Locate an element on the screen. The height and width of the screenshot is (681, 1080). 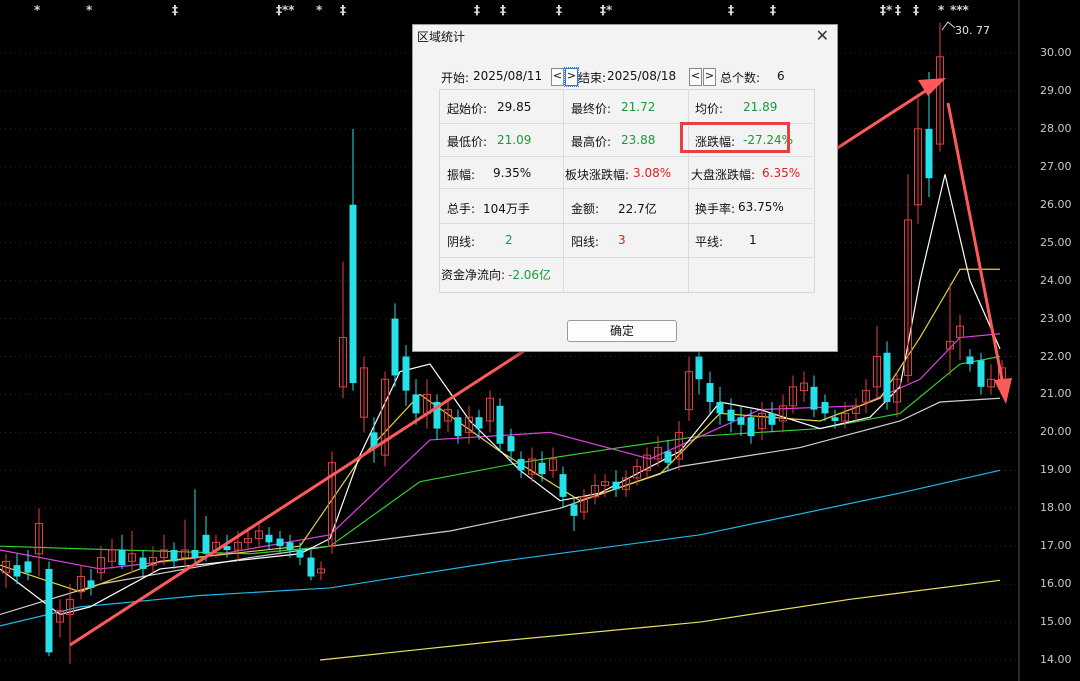
open-value: 29.85 is located at coordinates (514, 107).